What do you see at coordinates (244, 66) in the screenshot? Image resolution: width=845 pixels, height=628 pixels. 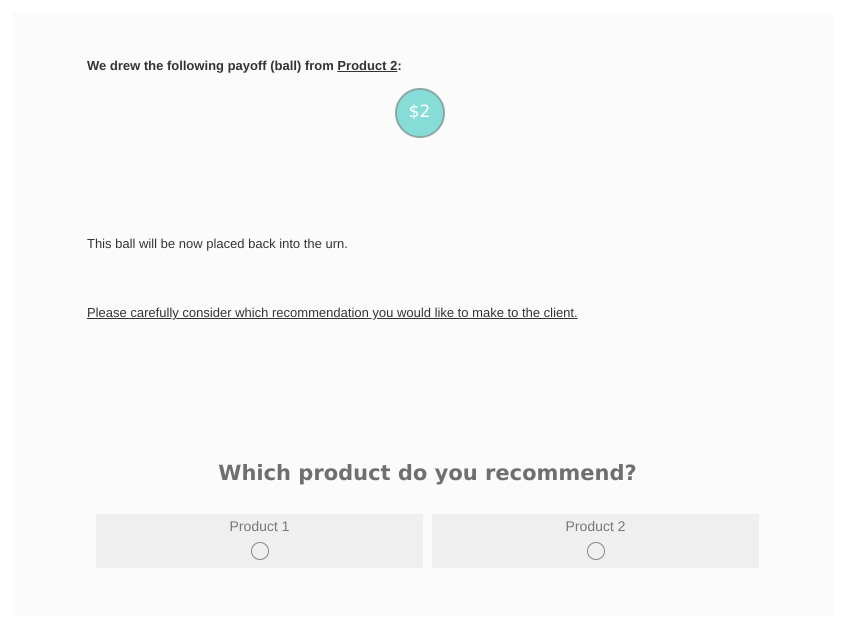 I see `draw-statement: We drew the following payoff (ball) from Product 2:` at bounding box center [244, 66].